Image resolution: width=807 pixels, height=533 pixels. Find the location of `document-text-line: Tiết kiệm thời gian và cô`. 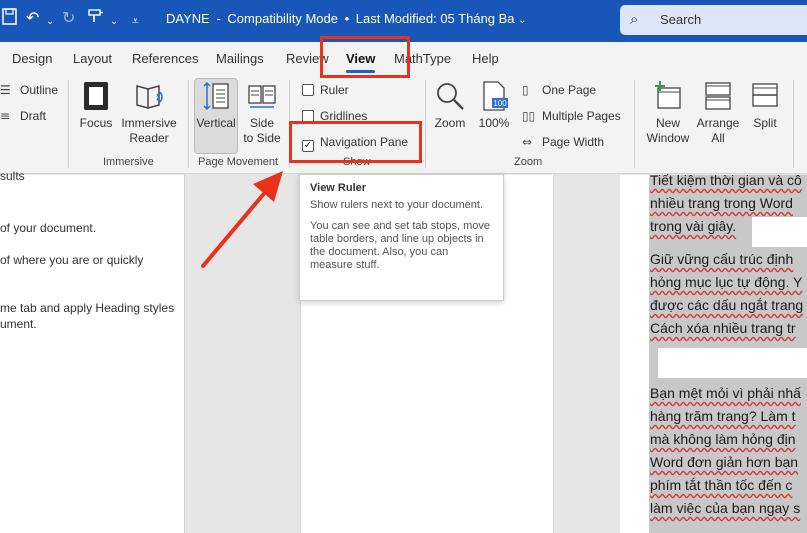

document-text-line: Tiết kiệm thời gian và cô is located at coordinates (726, 180).